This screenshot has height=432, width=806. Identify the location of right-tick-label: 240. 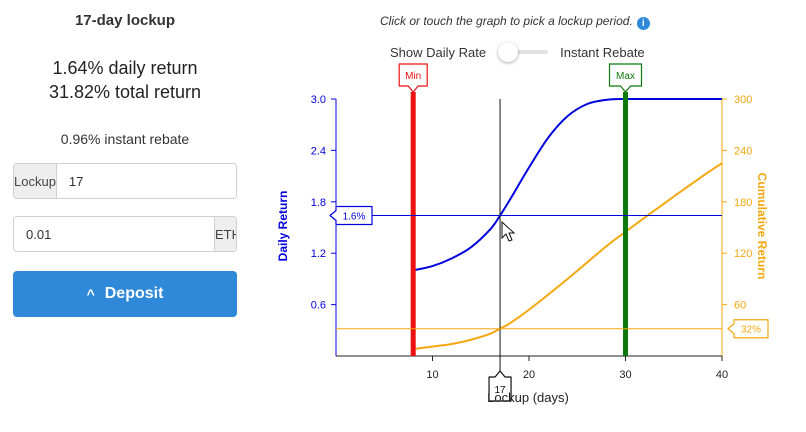
(743, 151).